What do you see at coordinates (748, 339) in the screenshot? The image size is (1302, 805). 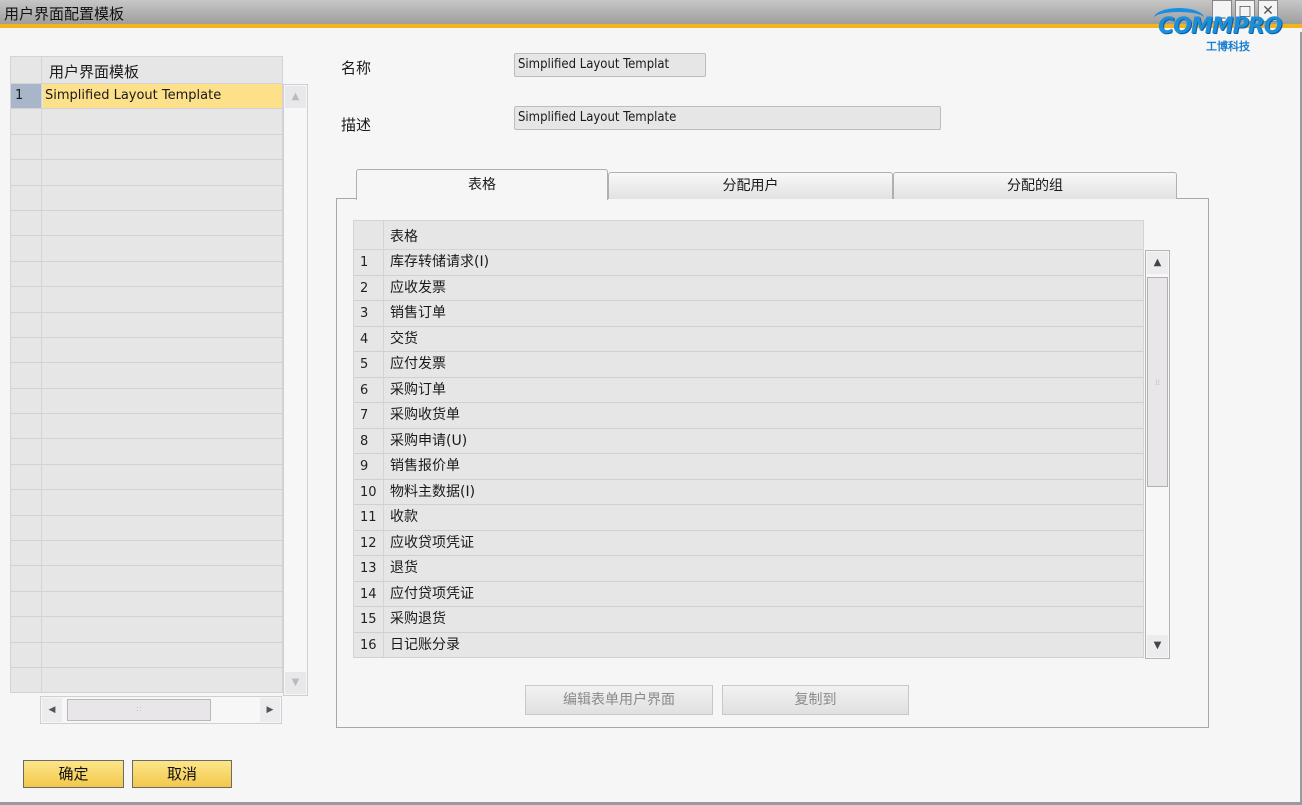 I see `form-row: 4 交货` at bounding box center [748, 339].